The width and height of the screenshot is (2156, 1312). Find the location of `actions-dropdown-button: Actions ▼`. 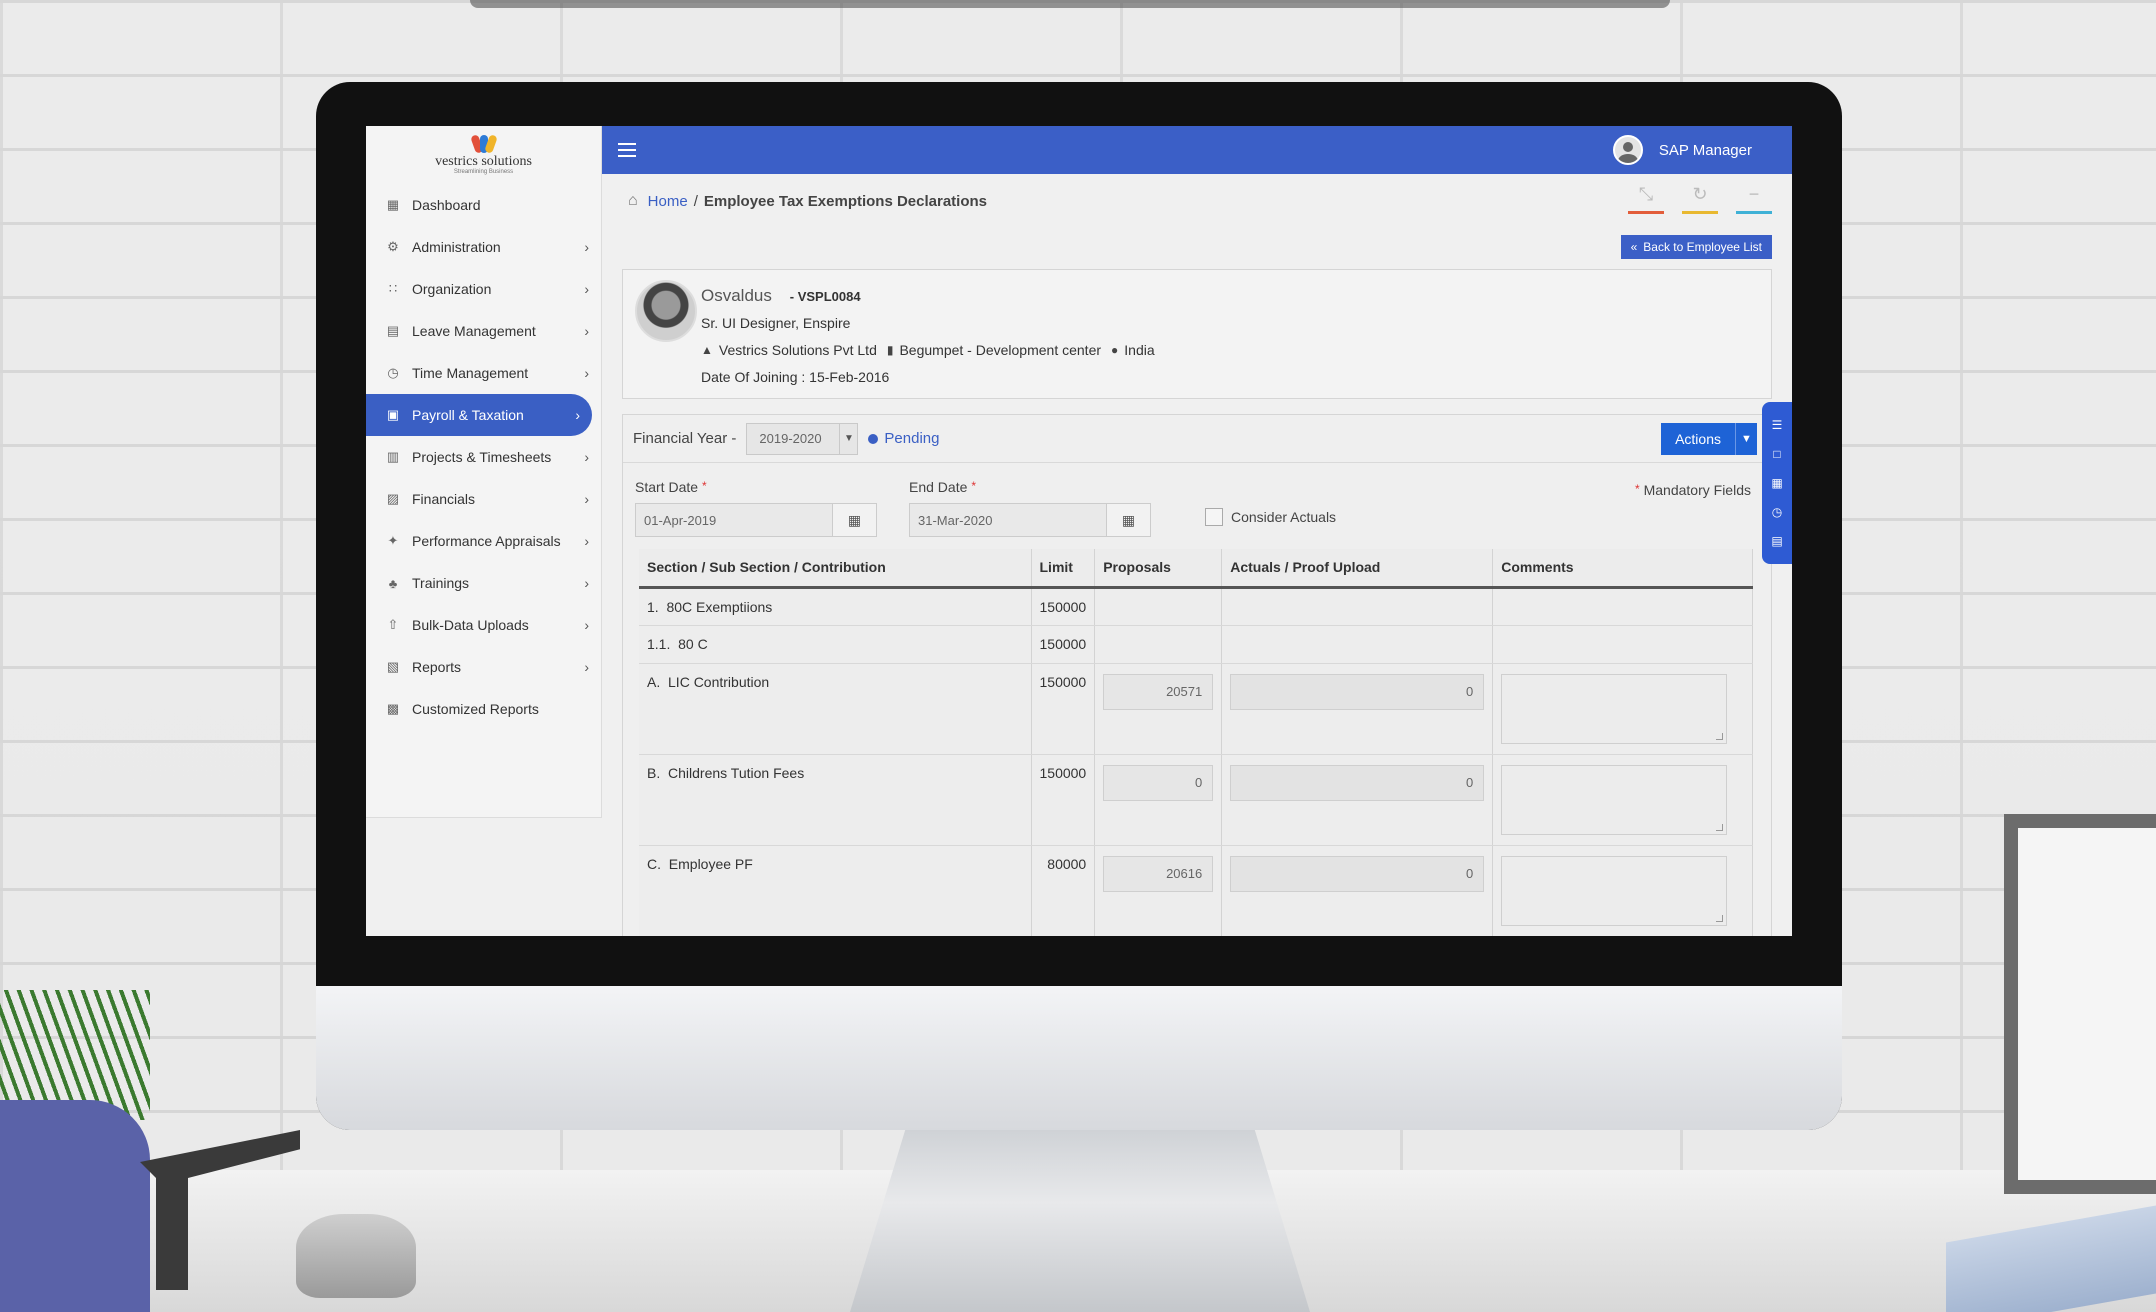

actions-dropdown-button: Actions ▼ is located at coordinates (1709, 439).